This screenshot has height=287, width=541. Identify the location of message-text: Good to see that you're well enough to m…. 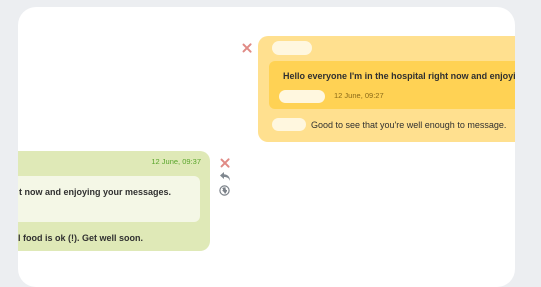
(409, 125).